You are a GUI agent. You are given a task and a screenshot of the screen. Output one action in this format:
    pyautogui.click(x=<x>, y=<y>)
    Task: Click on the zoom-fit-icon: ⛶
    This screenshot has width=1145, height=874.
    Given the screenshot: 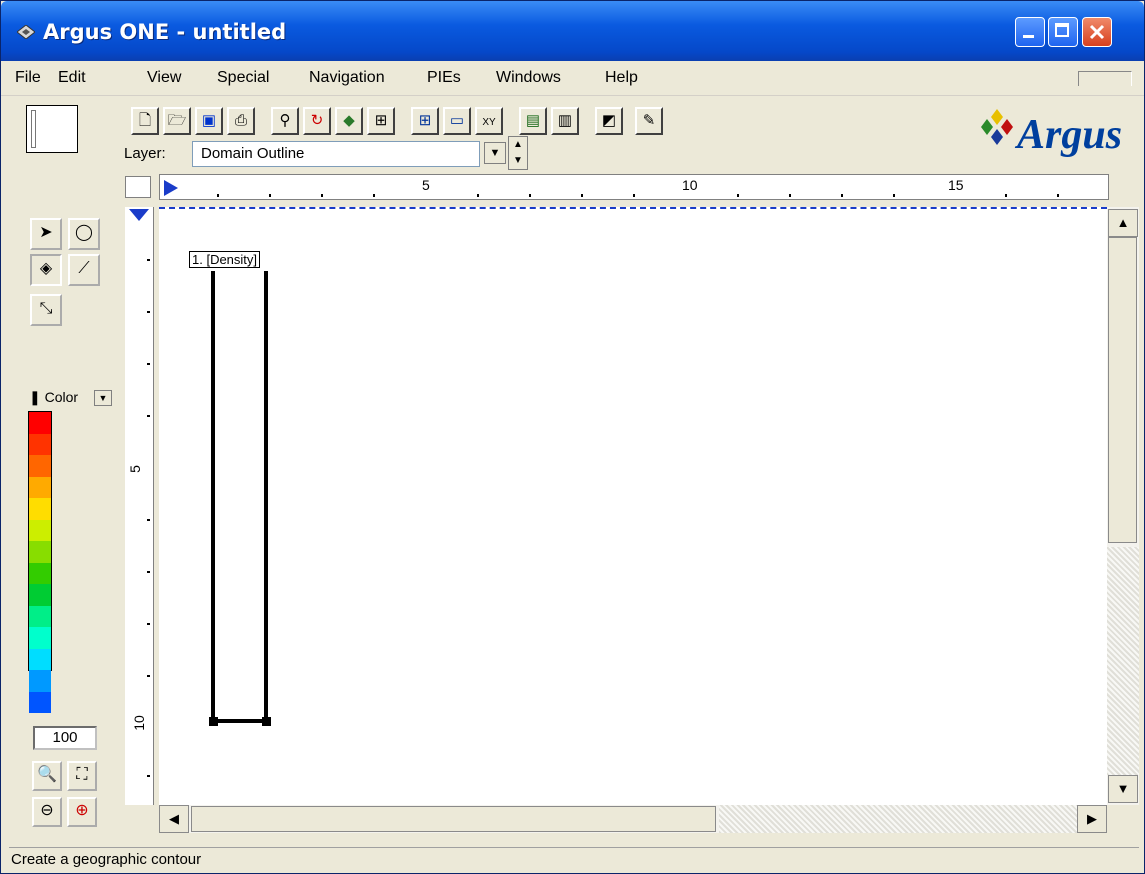 What is the action you would take?
    pyautogui.click(x=82, y=774)
    